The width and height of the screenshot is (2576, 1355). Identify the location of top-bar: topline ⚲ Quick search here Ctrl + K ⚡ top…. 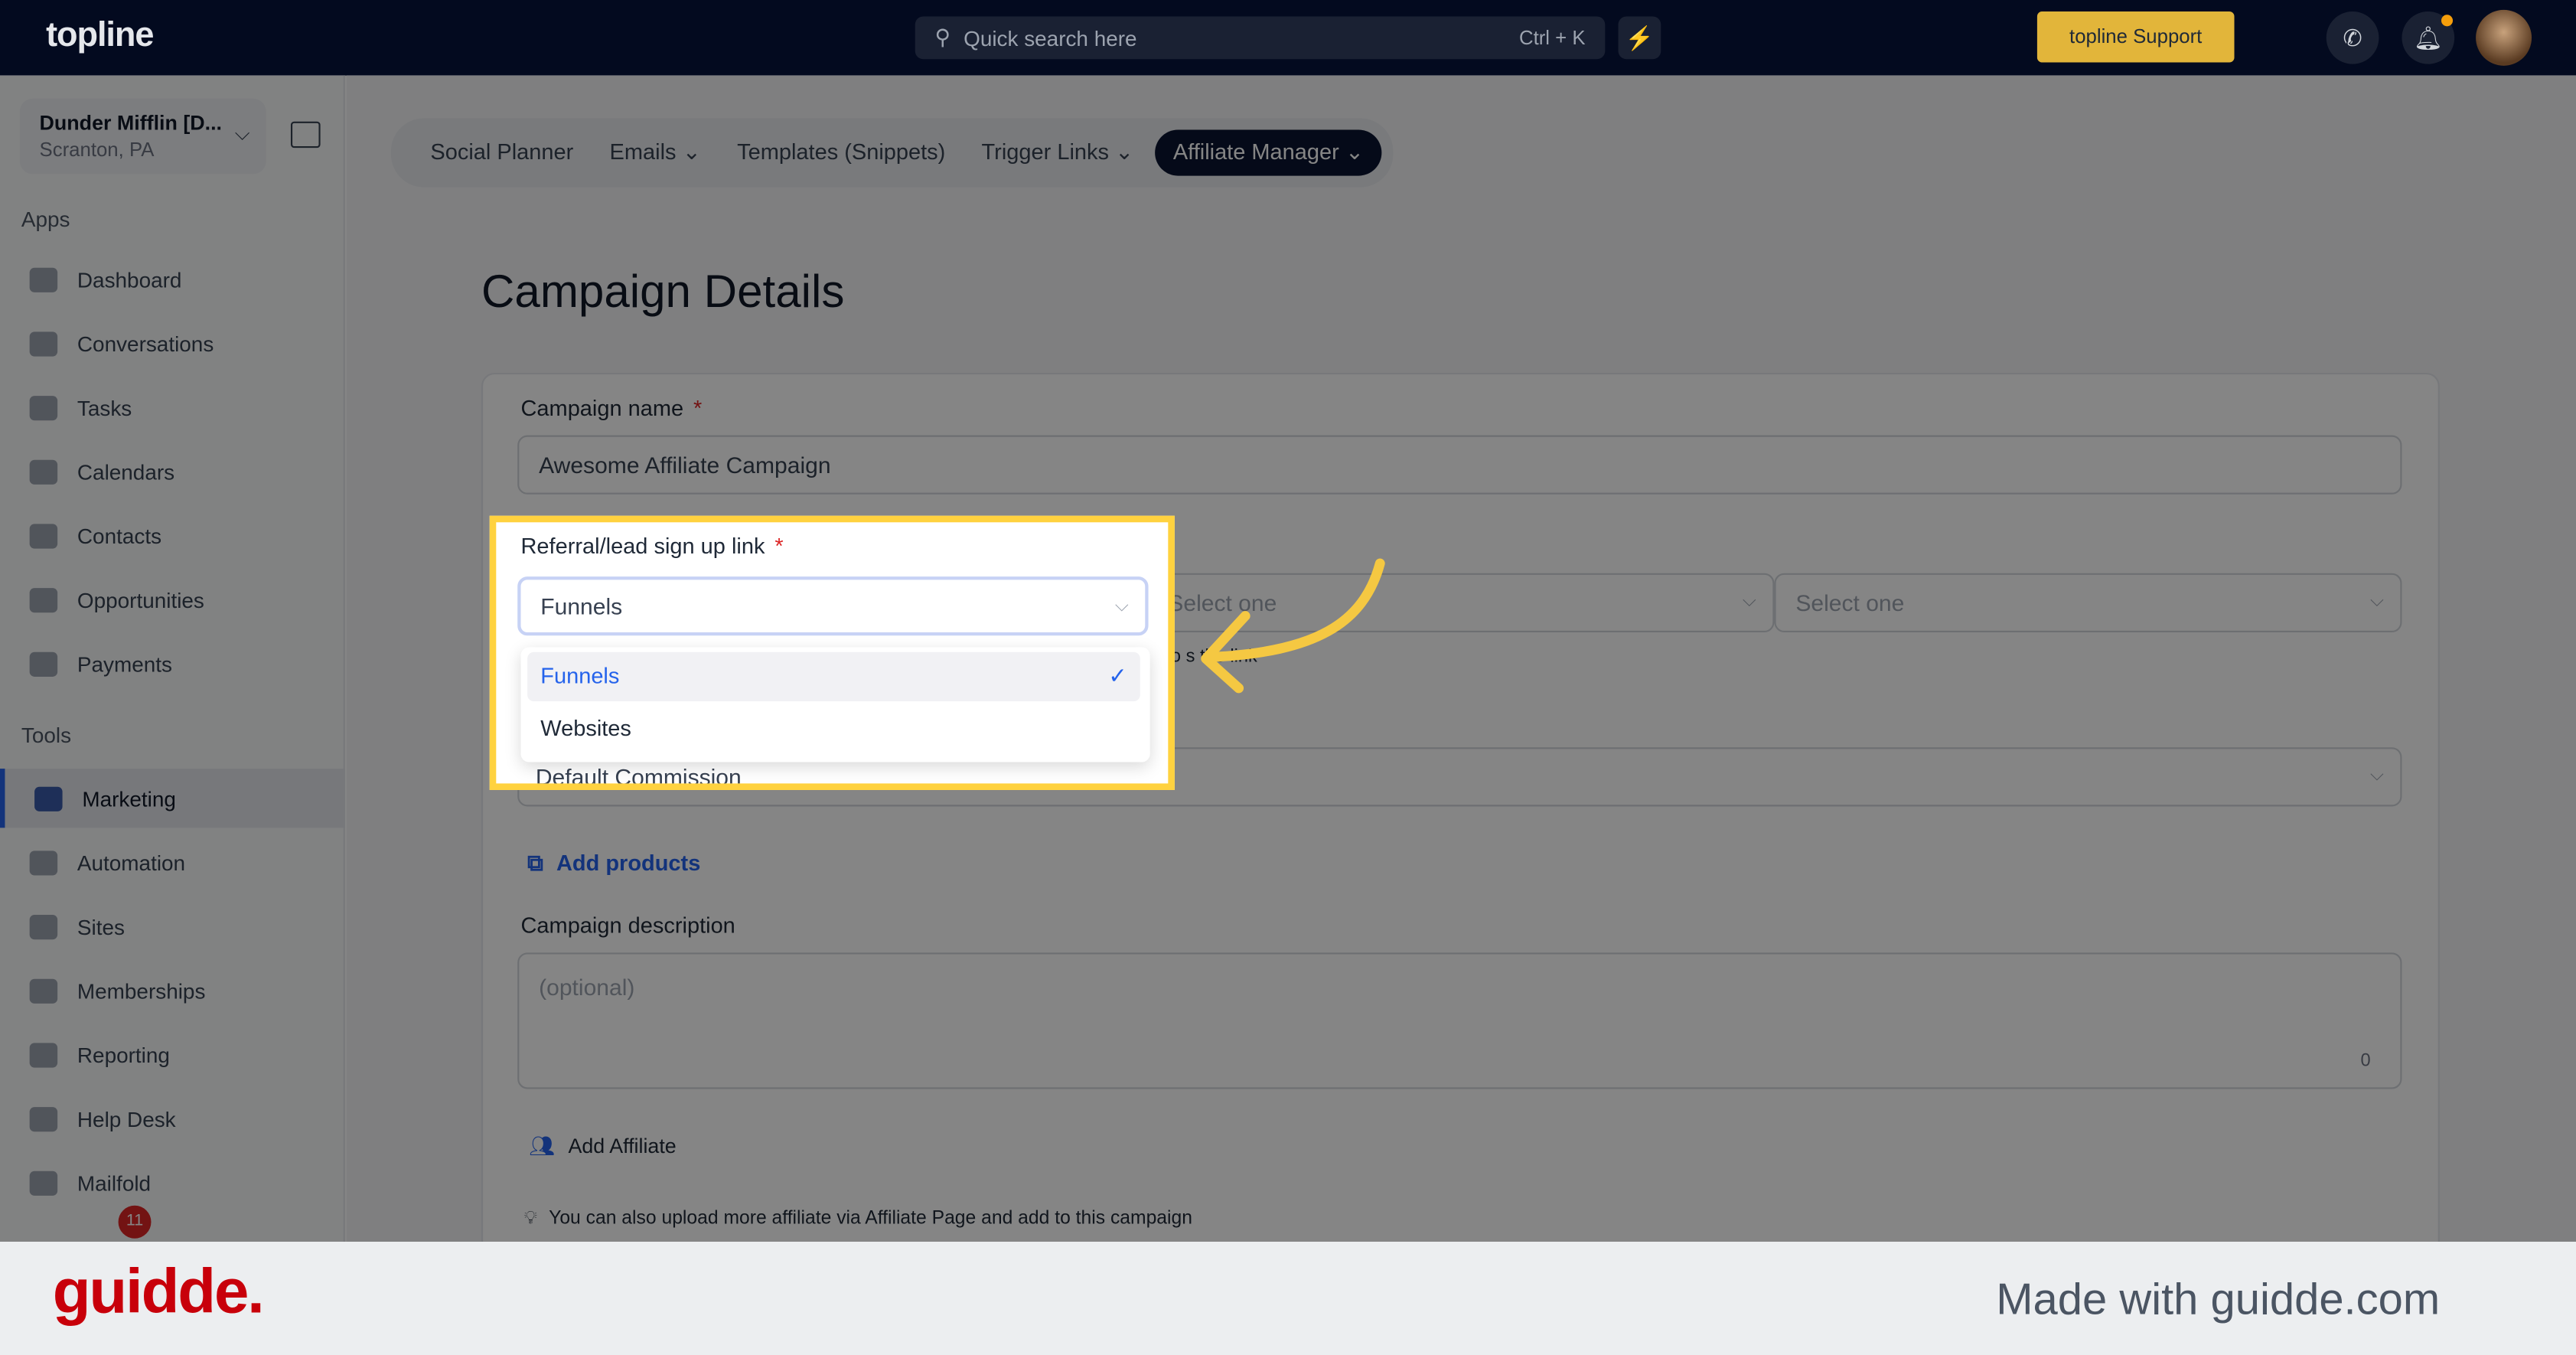
(1288, 38).